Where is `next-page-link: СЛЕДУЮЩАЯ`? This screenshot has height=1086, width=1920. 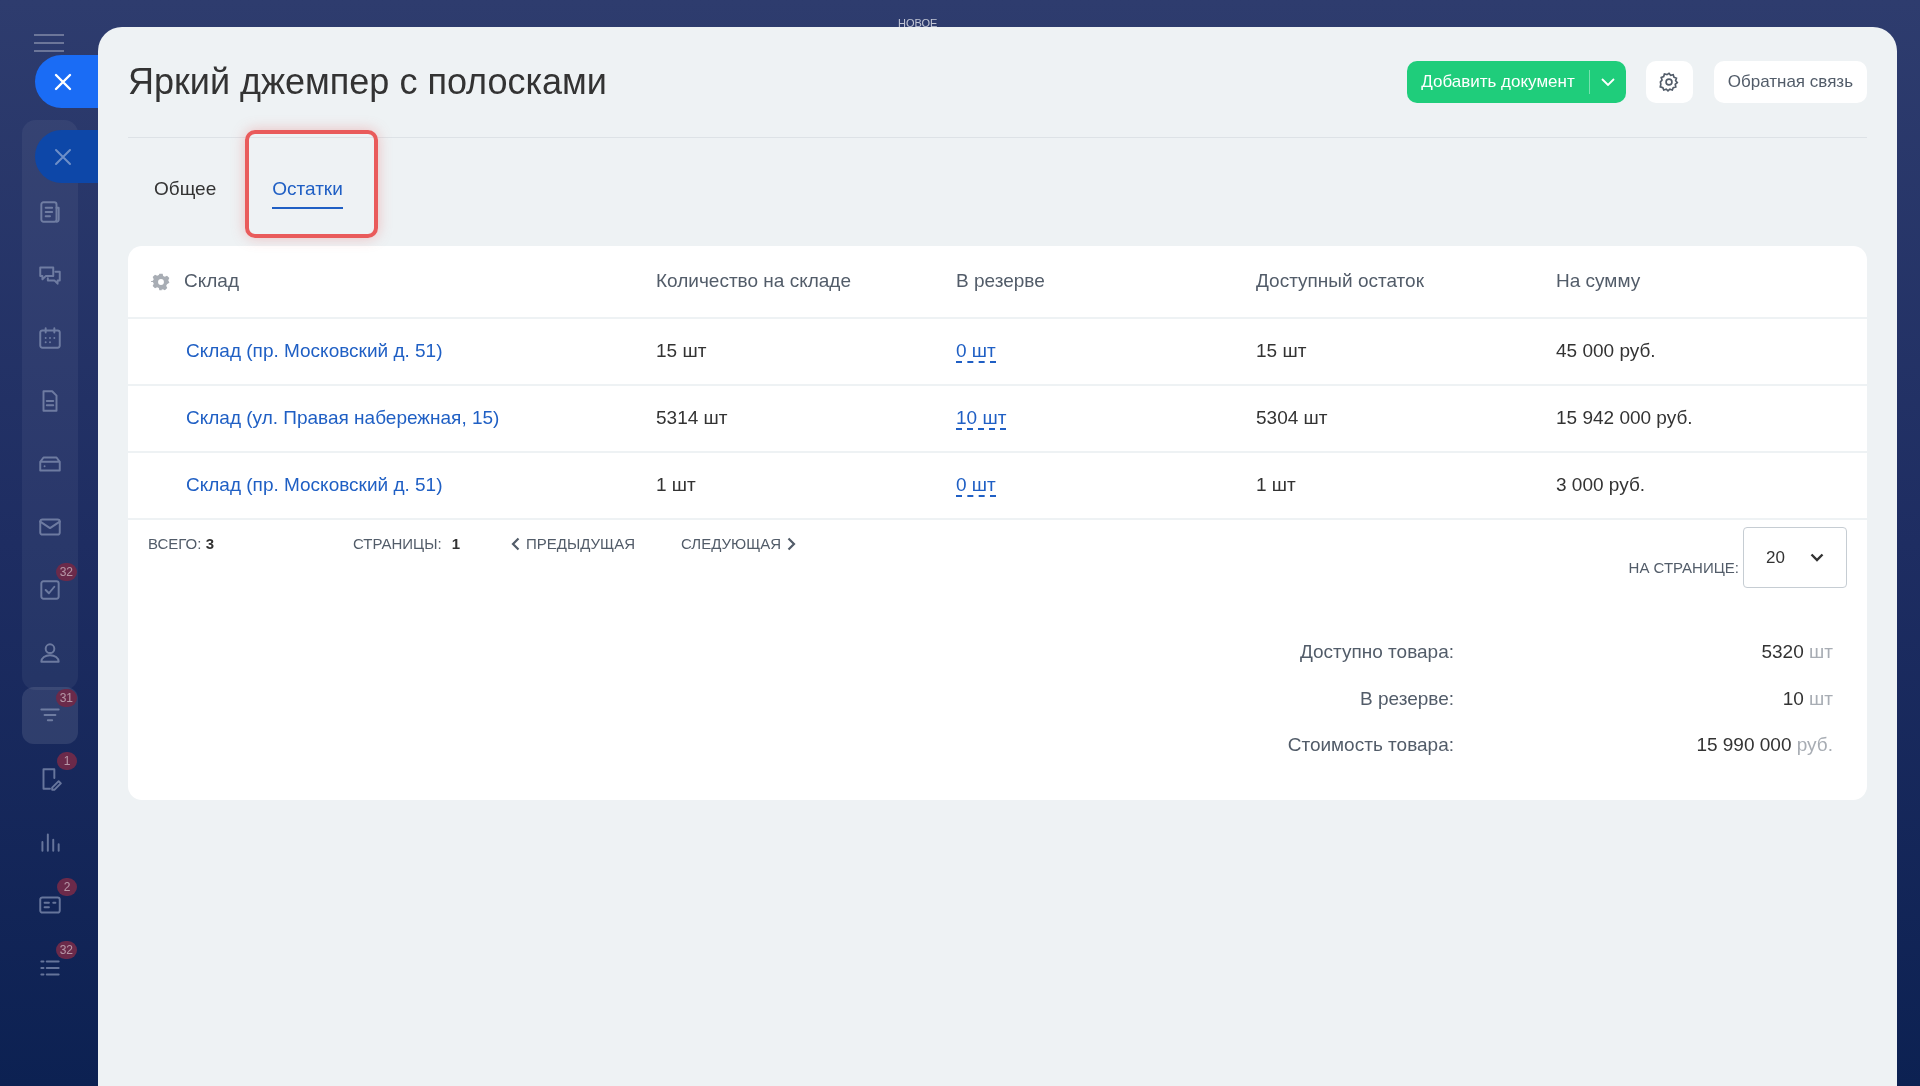 next-page-link: СЛЕДУЮЩАЯ is located at coordinates (739, 544).